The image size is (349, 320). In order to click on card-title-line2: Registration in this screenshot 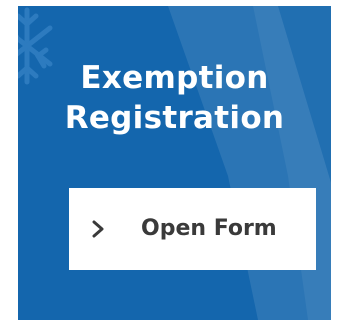, I will do `click(174, 118)`.